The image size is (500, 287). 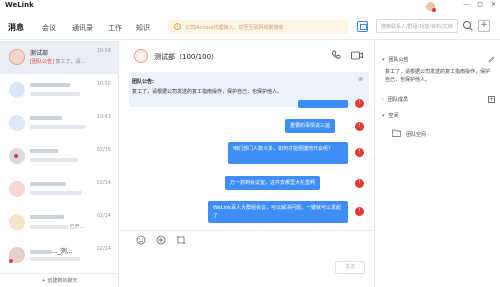 I want to click on video-icon, so click(x=357, y=55).